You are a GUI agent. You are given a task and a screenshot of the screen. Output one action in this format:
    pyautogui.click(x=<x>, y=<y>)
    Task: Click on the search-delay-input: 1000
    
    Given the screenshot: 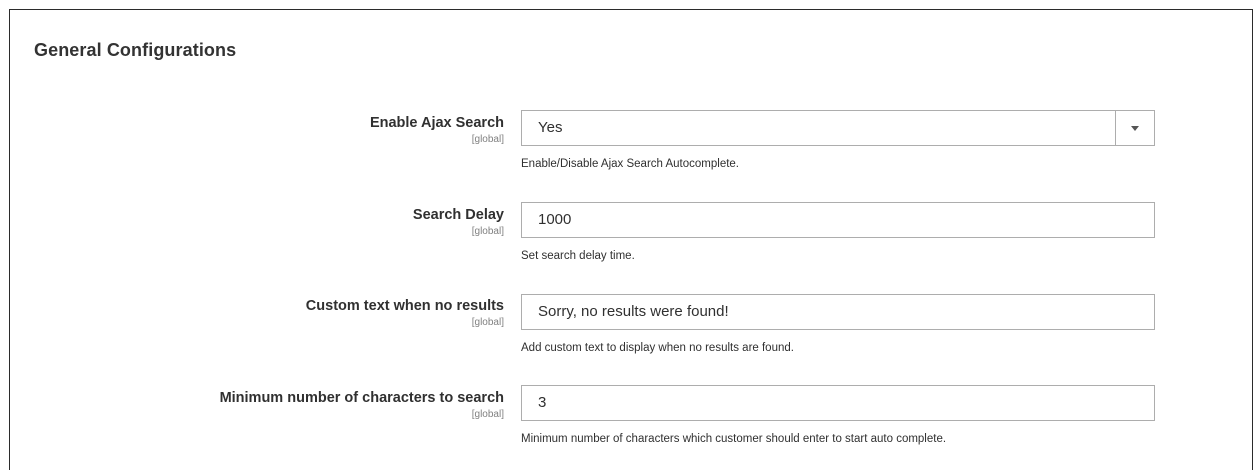 What is the action you would take?
    pyautogui.click(x=838, y=220)
    